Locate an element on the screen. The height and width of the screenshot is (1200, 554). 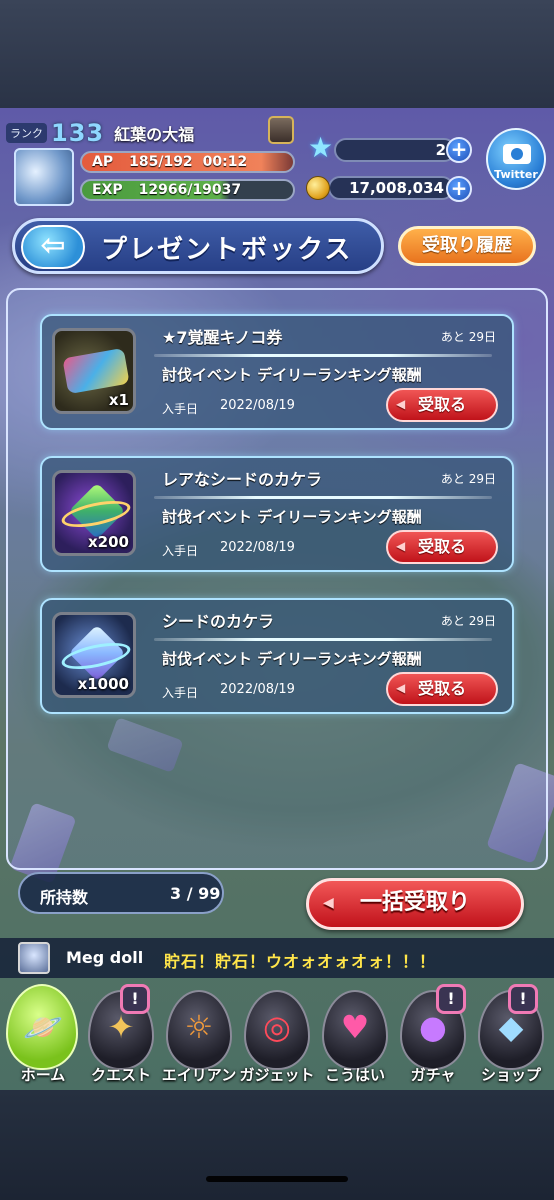
nav-quest: ✦ ! クエスト is located at coordinates (121, 1035).